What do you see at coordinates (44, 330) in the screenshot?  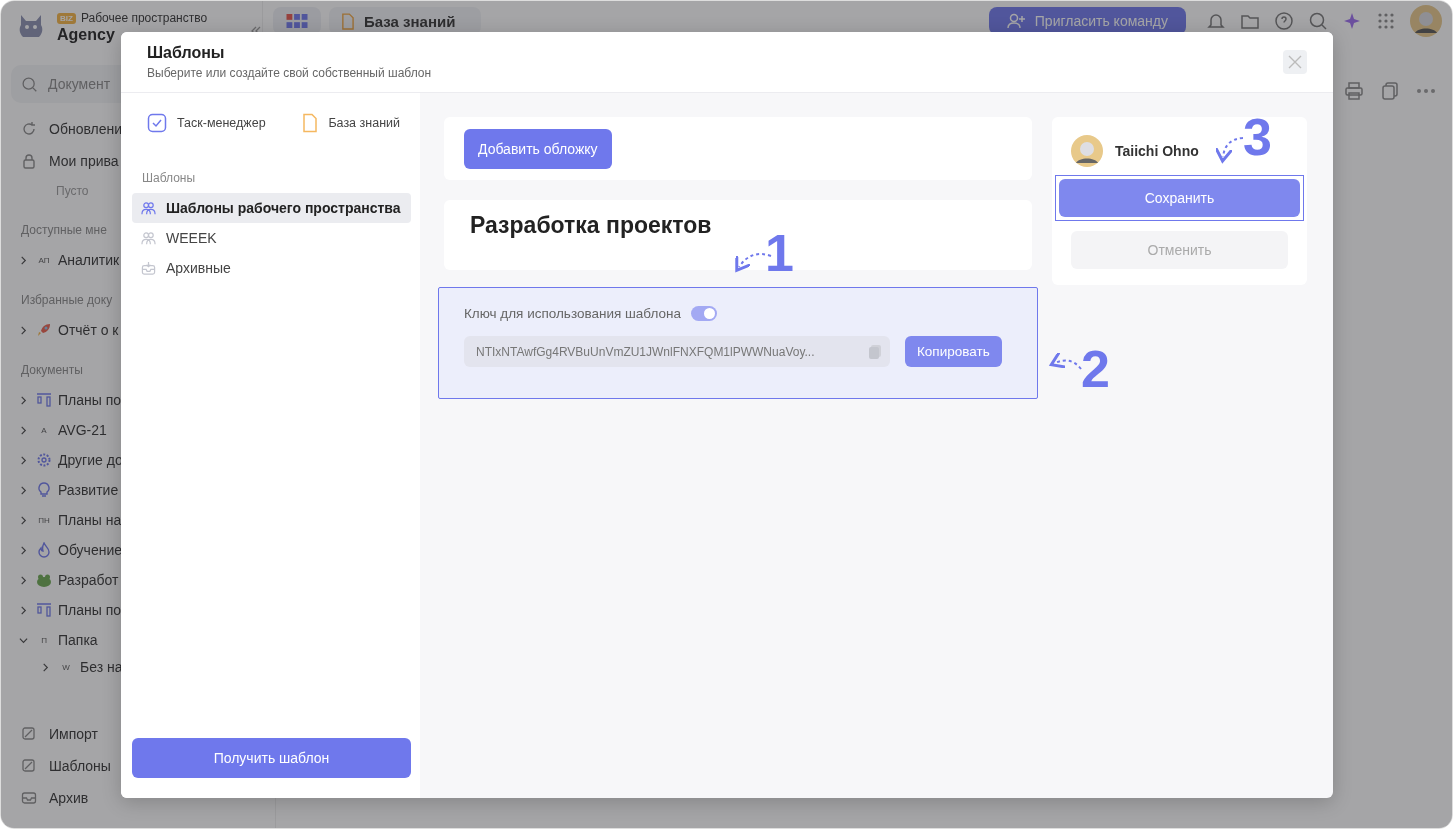 I see `rocket-icon` at bounding box center [44, 330].